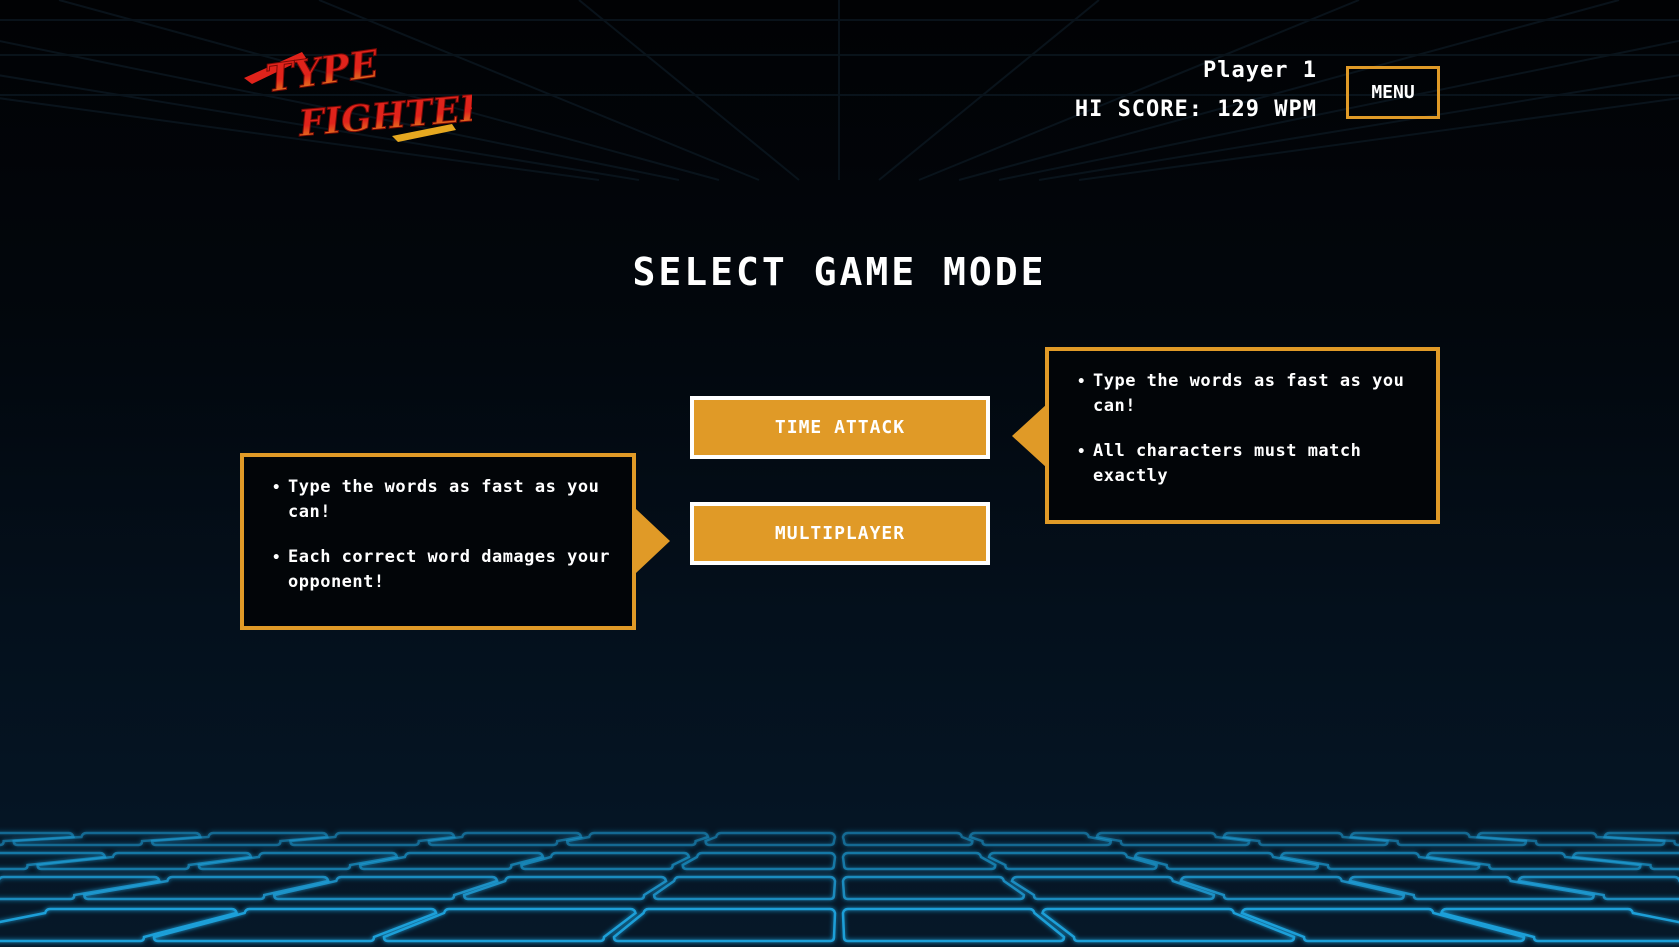 This screenshot has height=947, width=1679. What do you see at coordinates (1393, 92) in the screenshot?
I see `menu-button: MENU` at bounding box center [1393, 92].